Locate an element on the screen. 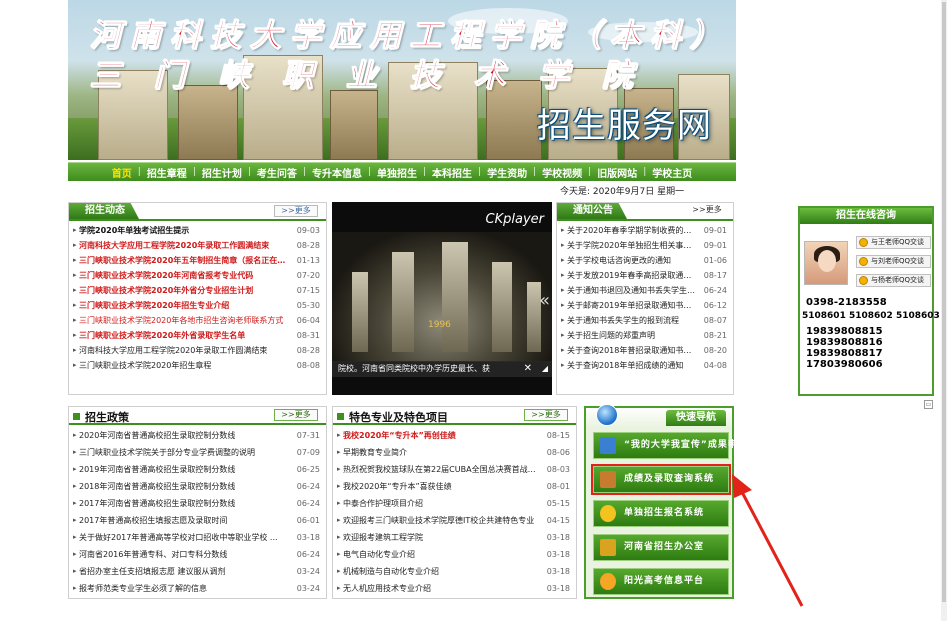 The height and width of the screenshot is (621, 947). list-item-title: 我校2020年“专升本”再创佳绩 is located at coordinates (441, 435).